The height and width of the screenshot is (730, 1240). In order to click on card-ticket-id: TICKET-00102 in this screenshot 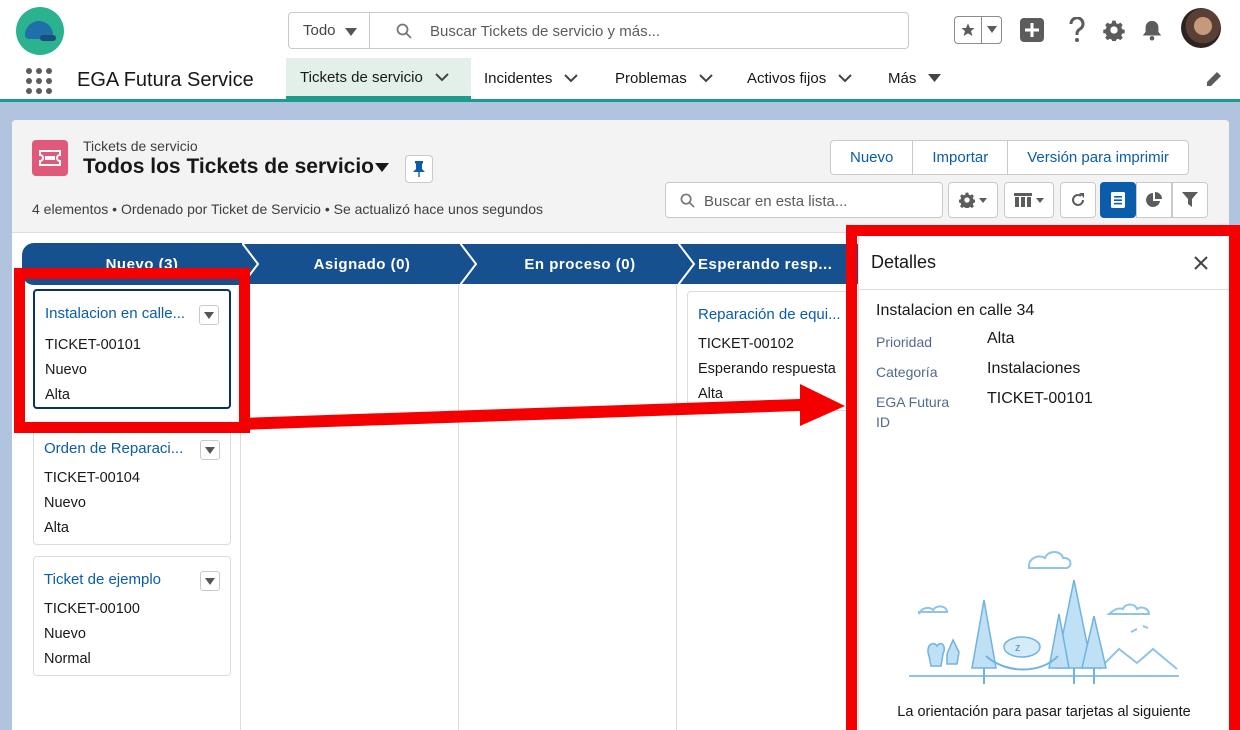, I will do `click(746, 344)`.